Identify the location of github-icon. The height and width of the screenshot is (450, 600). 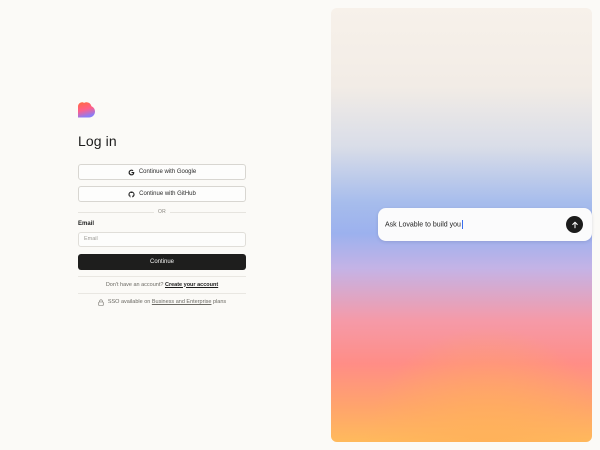
(131, 193).